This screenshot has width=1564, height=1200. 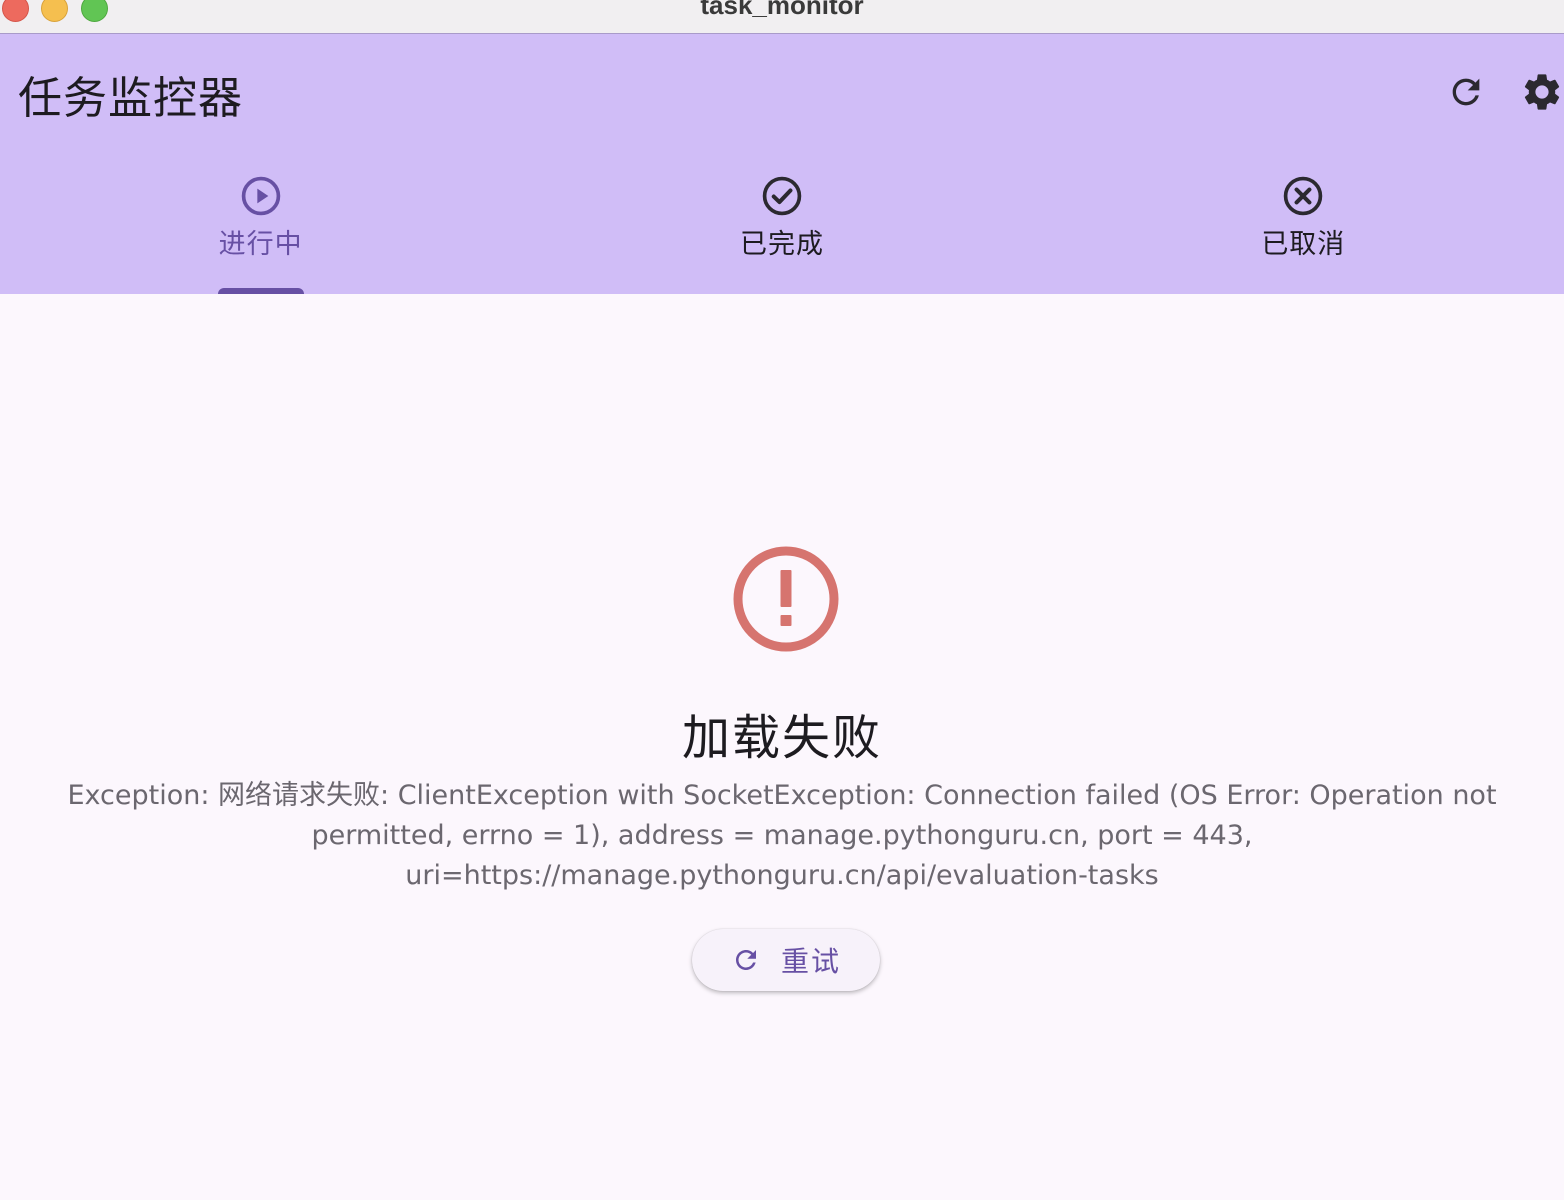 What do you see at coordinates (781, 738) in the screenshot?
I see `error-title: 加载失败` at bounding box center [781, 738].